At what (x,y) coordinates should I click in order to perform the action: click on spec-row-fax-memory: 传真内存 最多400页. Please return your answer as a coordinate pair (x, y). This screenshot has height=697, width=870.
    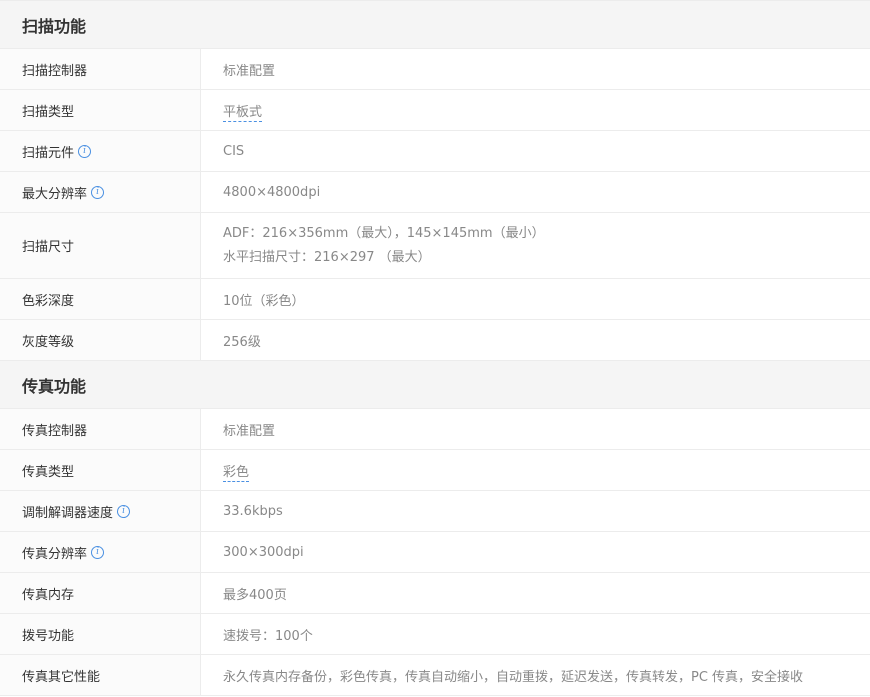
    Looking at the image, I should click on (435, 593).